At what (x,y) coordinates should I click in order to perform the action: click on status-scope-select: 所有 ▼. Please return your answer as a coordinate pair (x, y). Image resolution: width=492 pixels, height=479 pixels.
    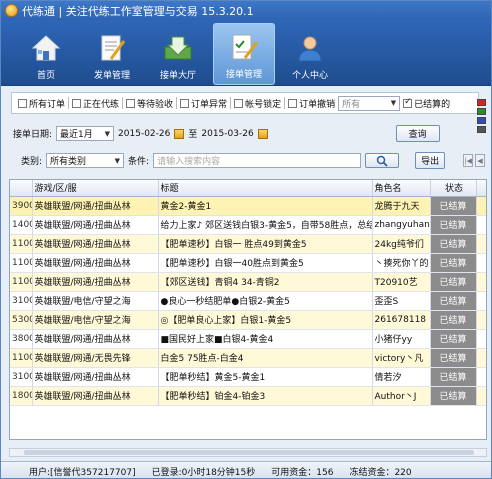
    Looking at the image, I should click on (369, 103).